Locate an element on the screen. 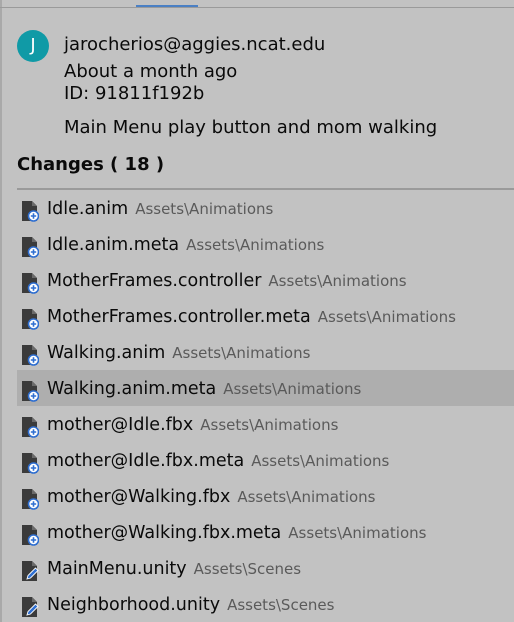 The width and height of the screenshot is (514, 622). change-row: mother@Idle.fbx.meta Assets\Animations is located at coordinates (265, 460).